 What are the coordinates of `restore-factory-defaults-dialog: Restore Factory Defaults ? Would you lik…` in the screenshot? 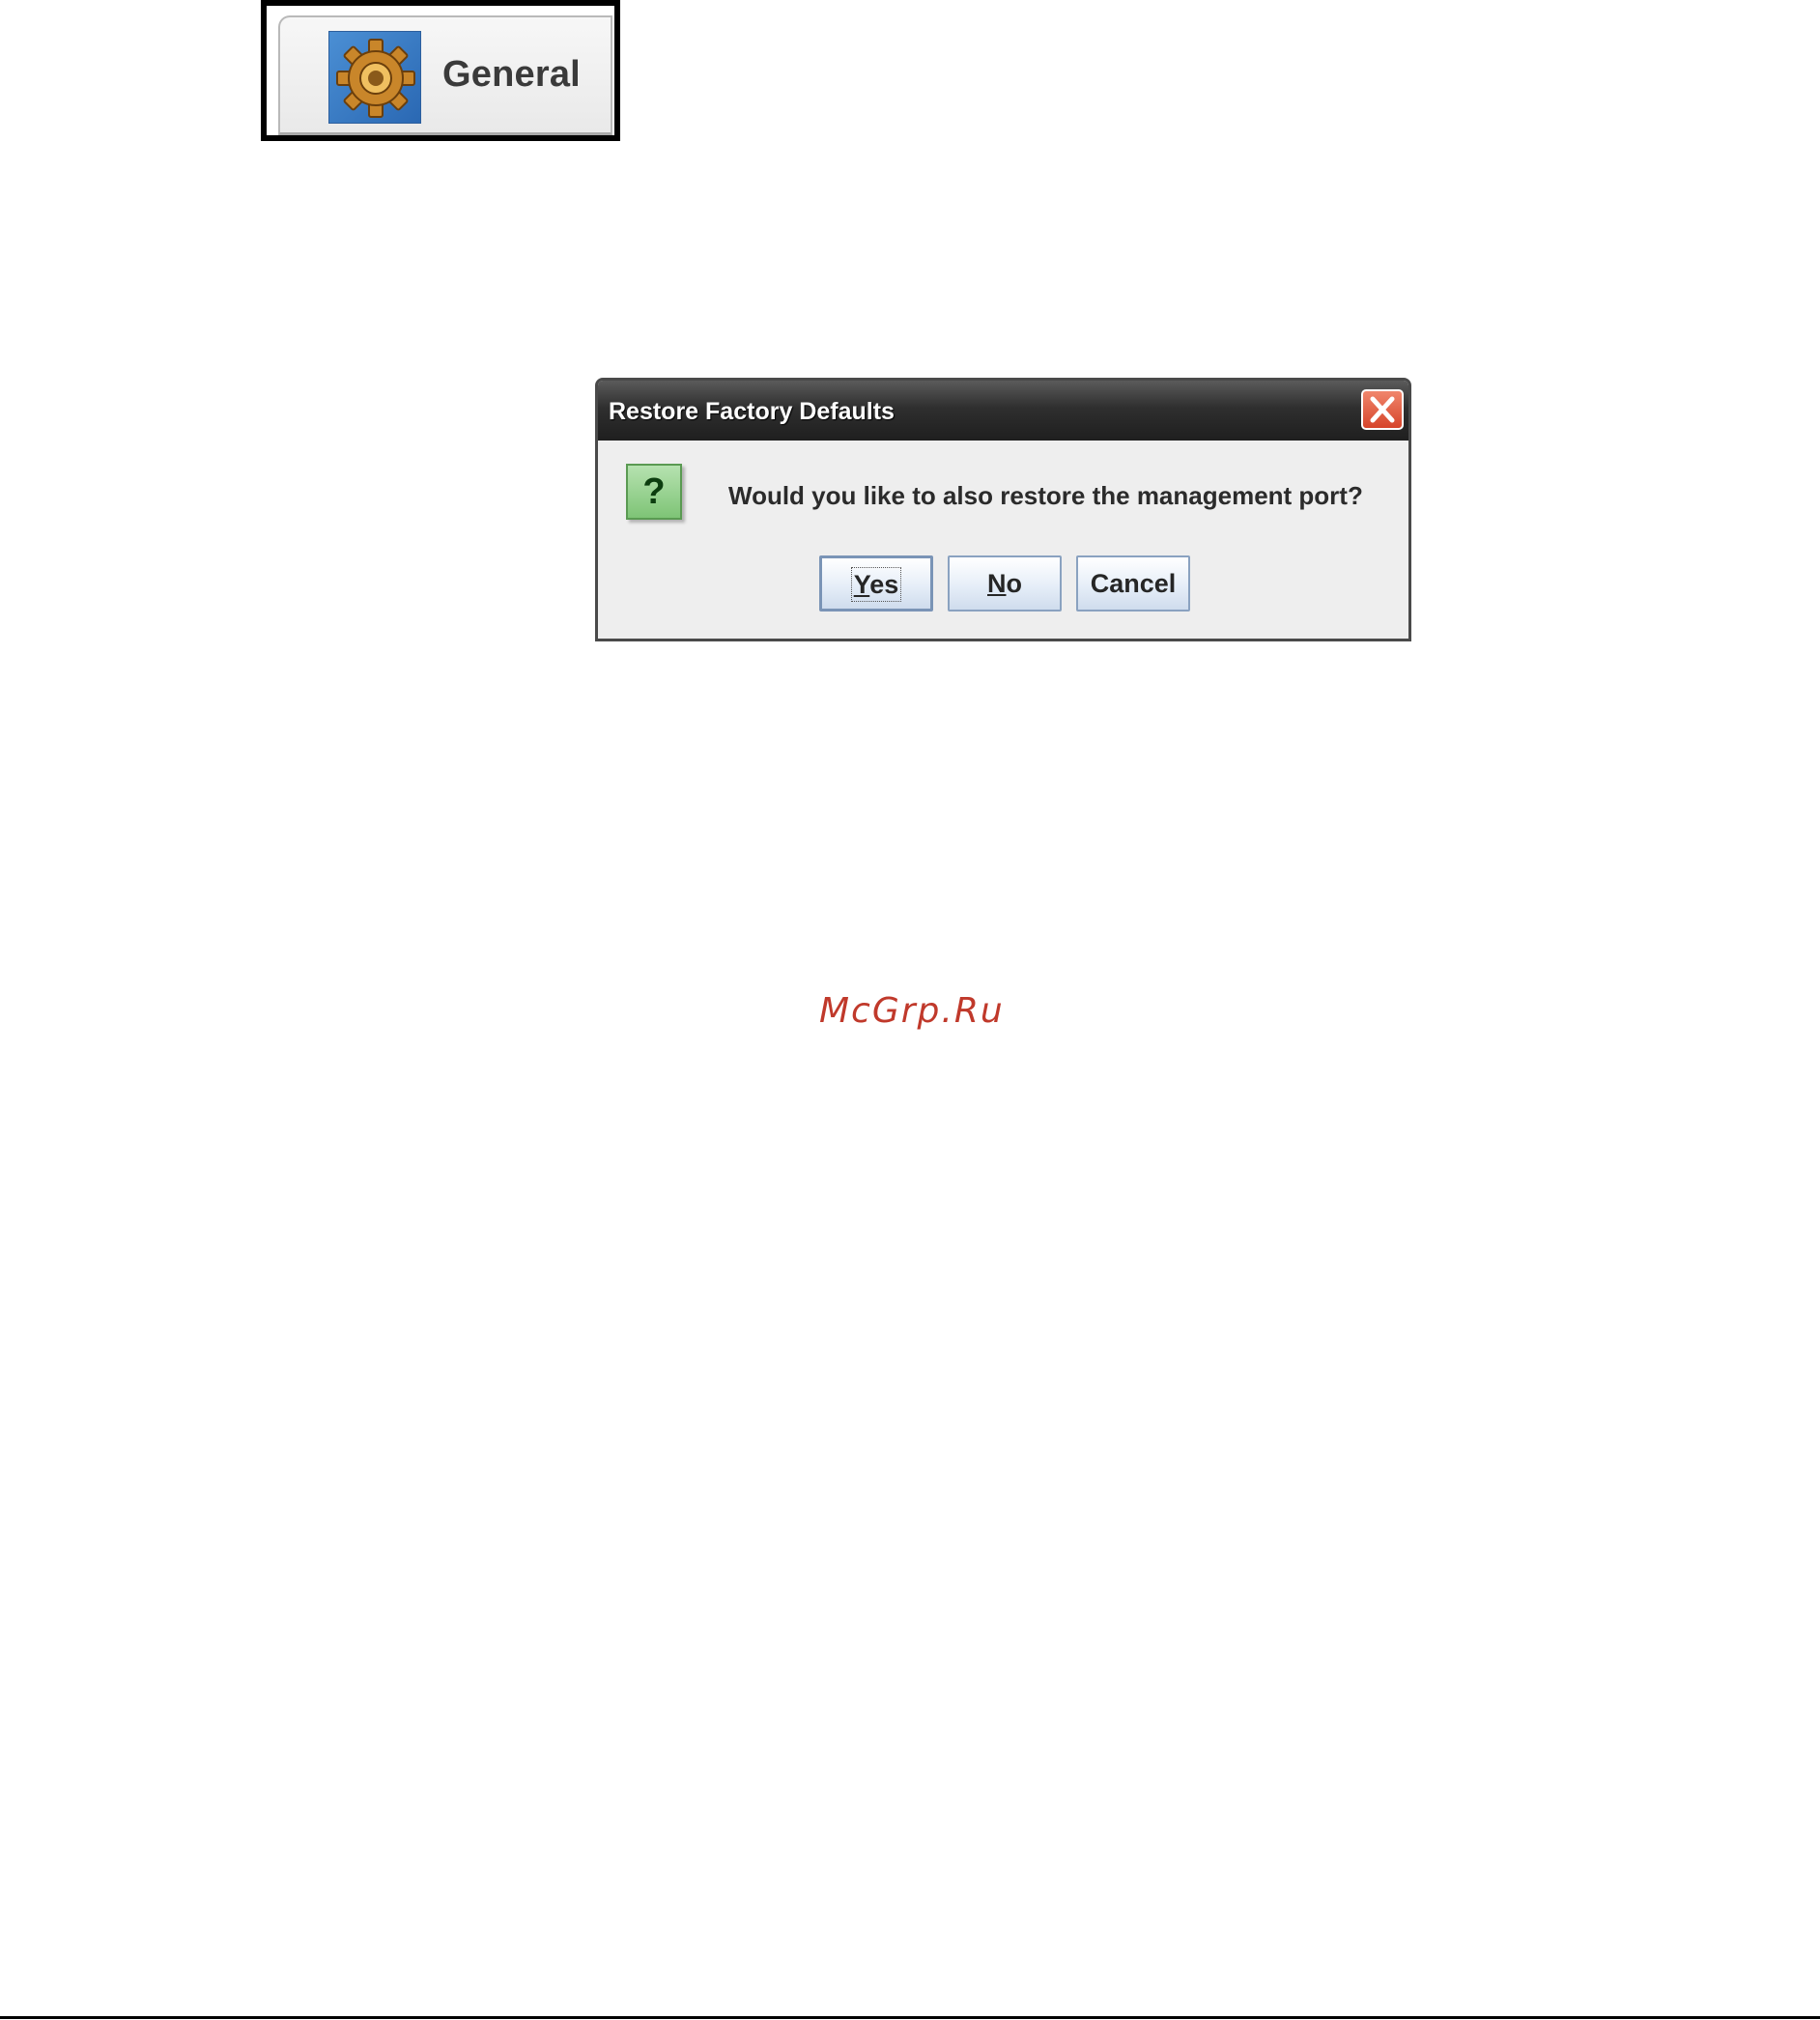 It's located at (1003, 510).